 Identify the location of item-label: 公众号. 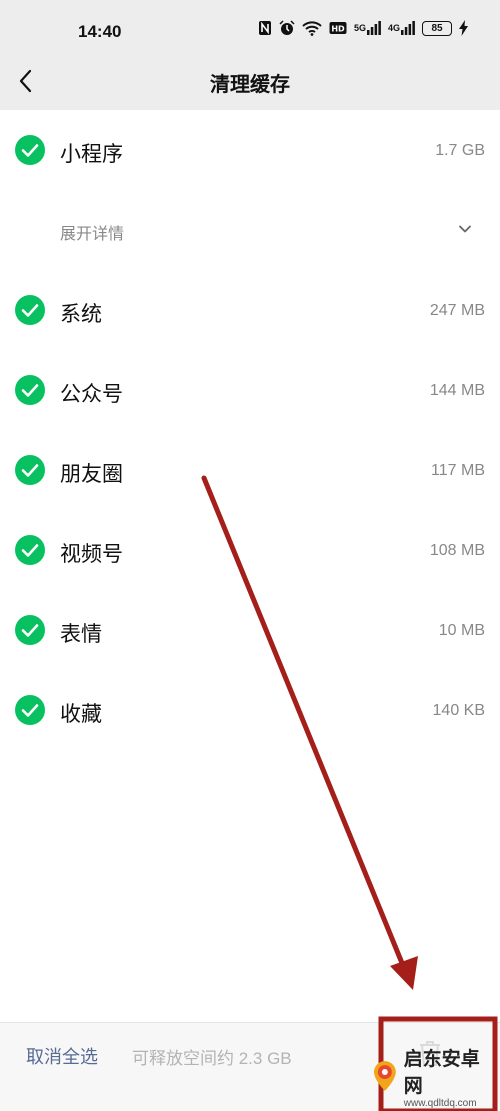
(91, 394).